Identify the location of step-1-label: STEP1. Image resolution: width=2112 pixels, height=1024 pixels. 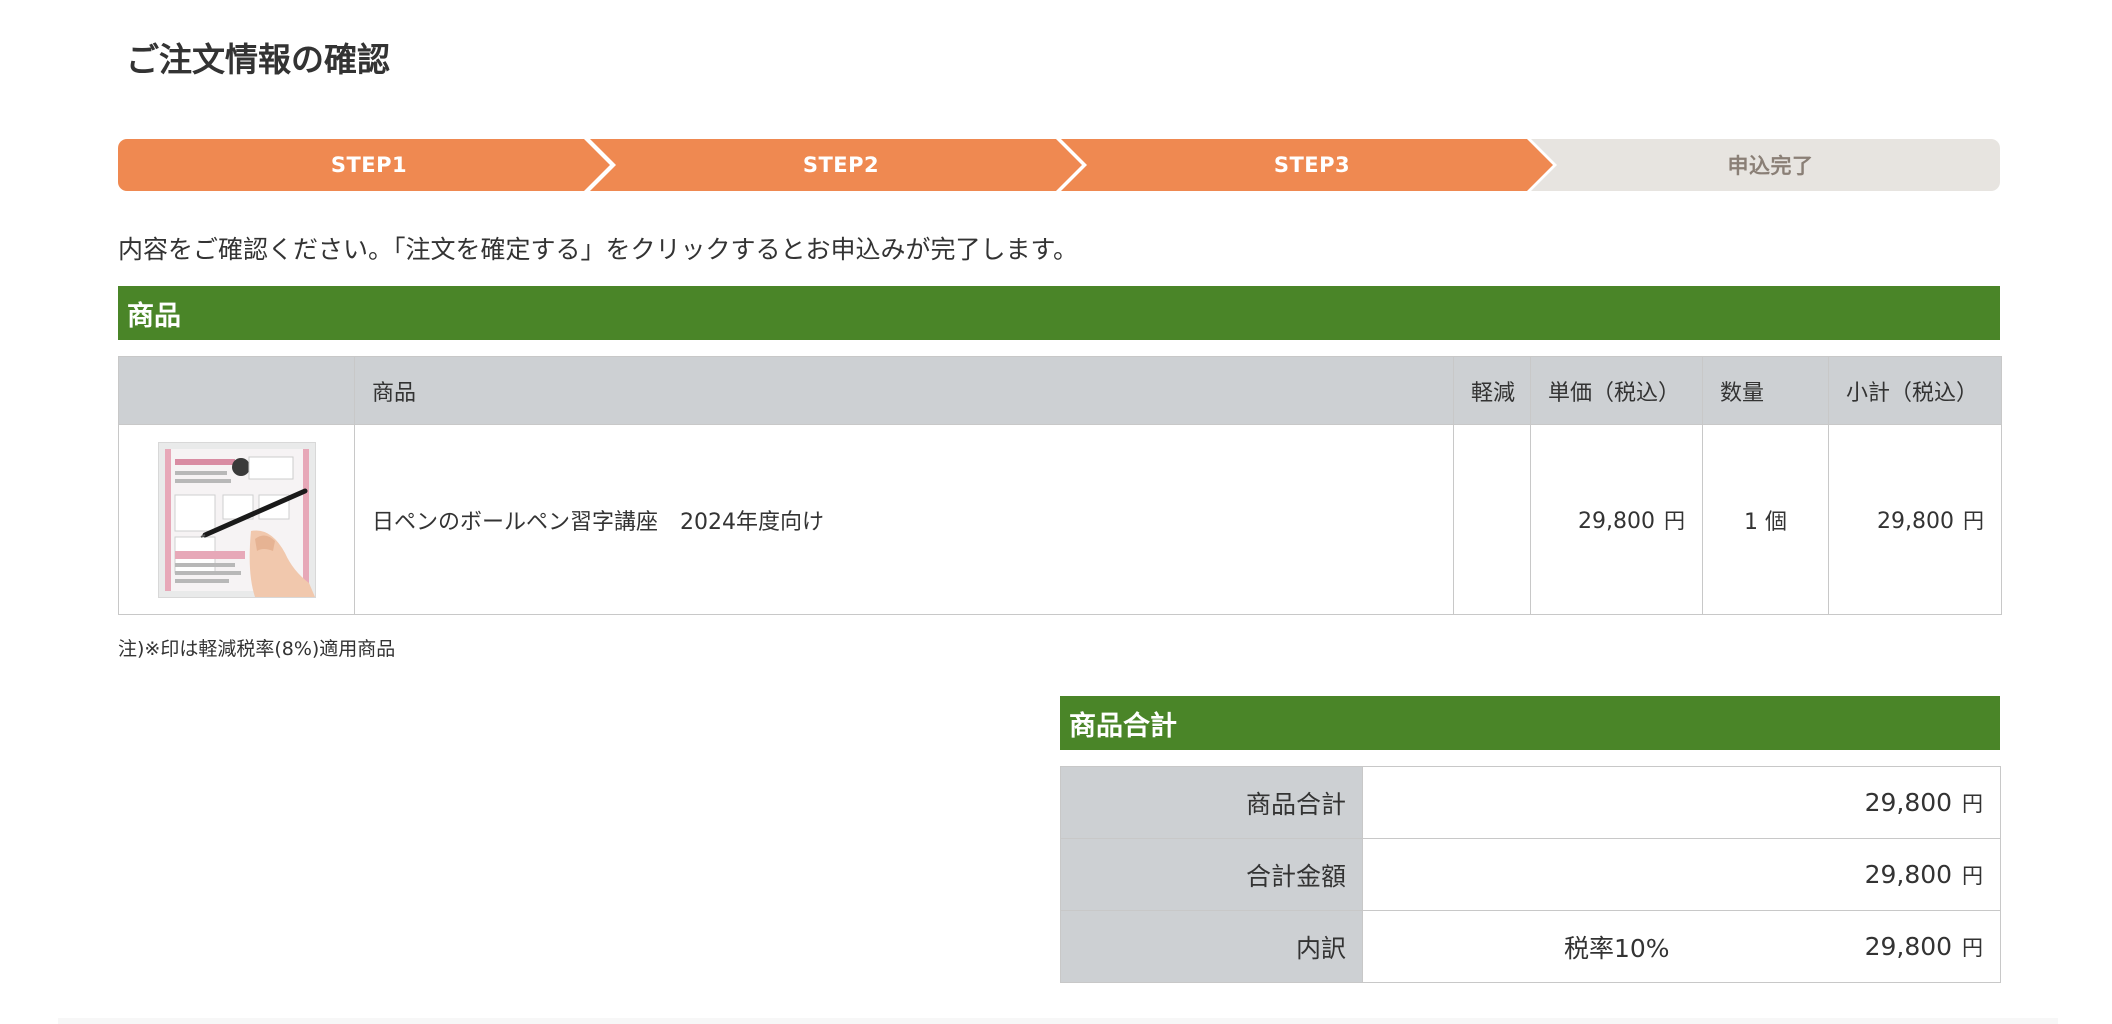
(369, 165).